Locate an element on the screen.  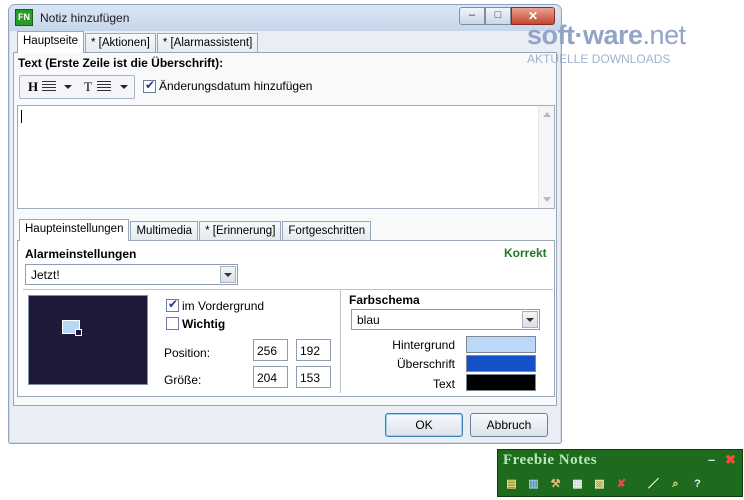
notes-list-icon: ▤ is located at coordinates (511, 484).